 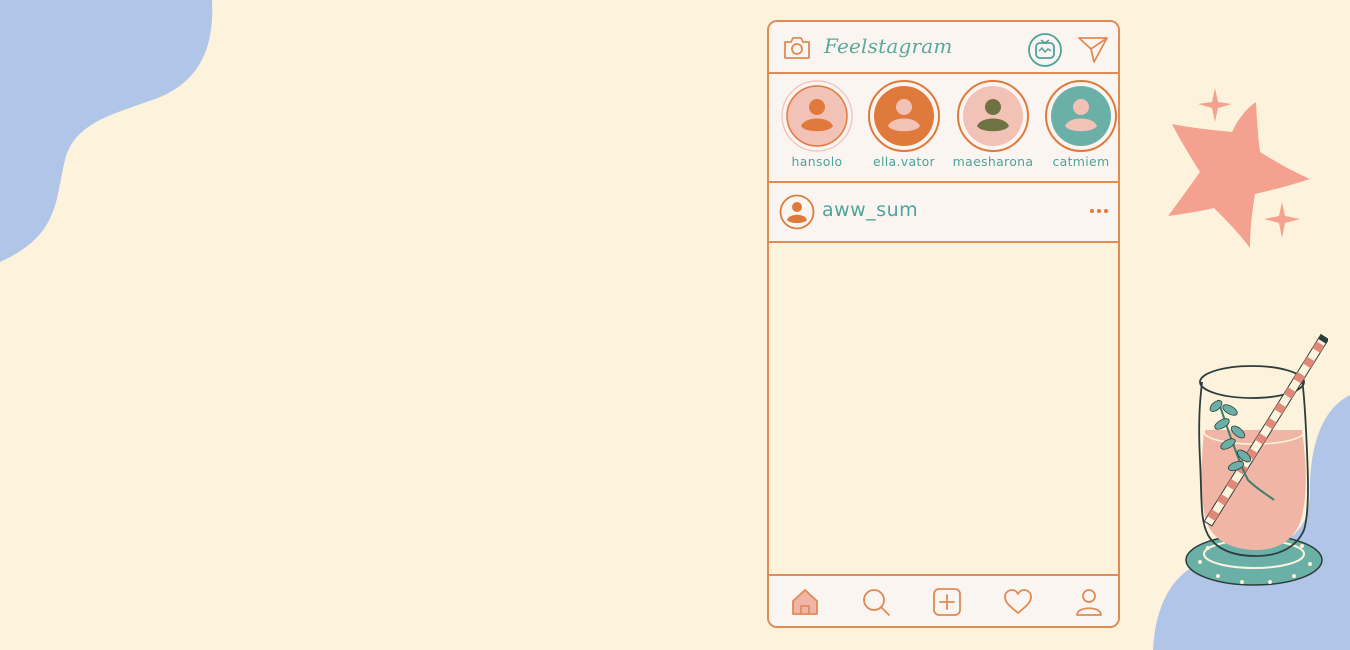 I want to click on story-username: hansolo, so click(x=817, y=161).